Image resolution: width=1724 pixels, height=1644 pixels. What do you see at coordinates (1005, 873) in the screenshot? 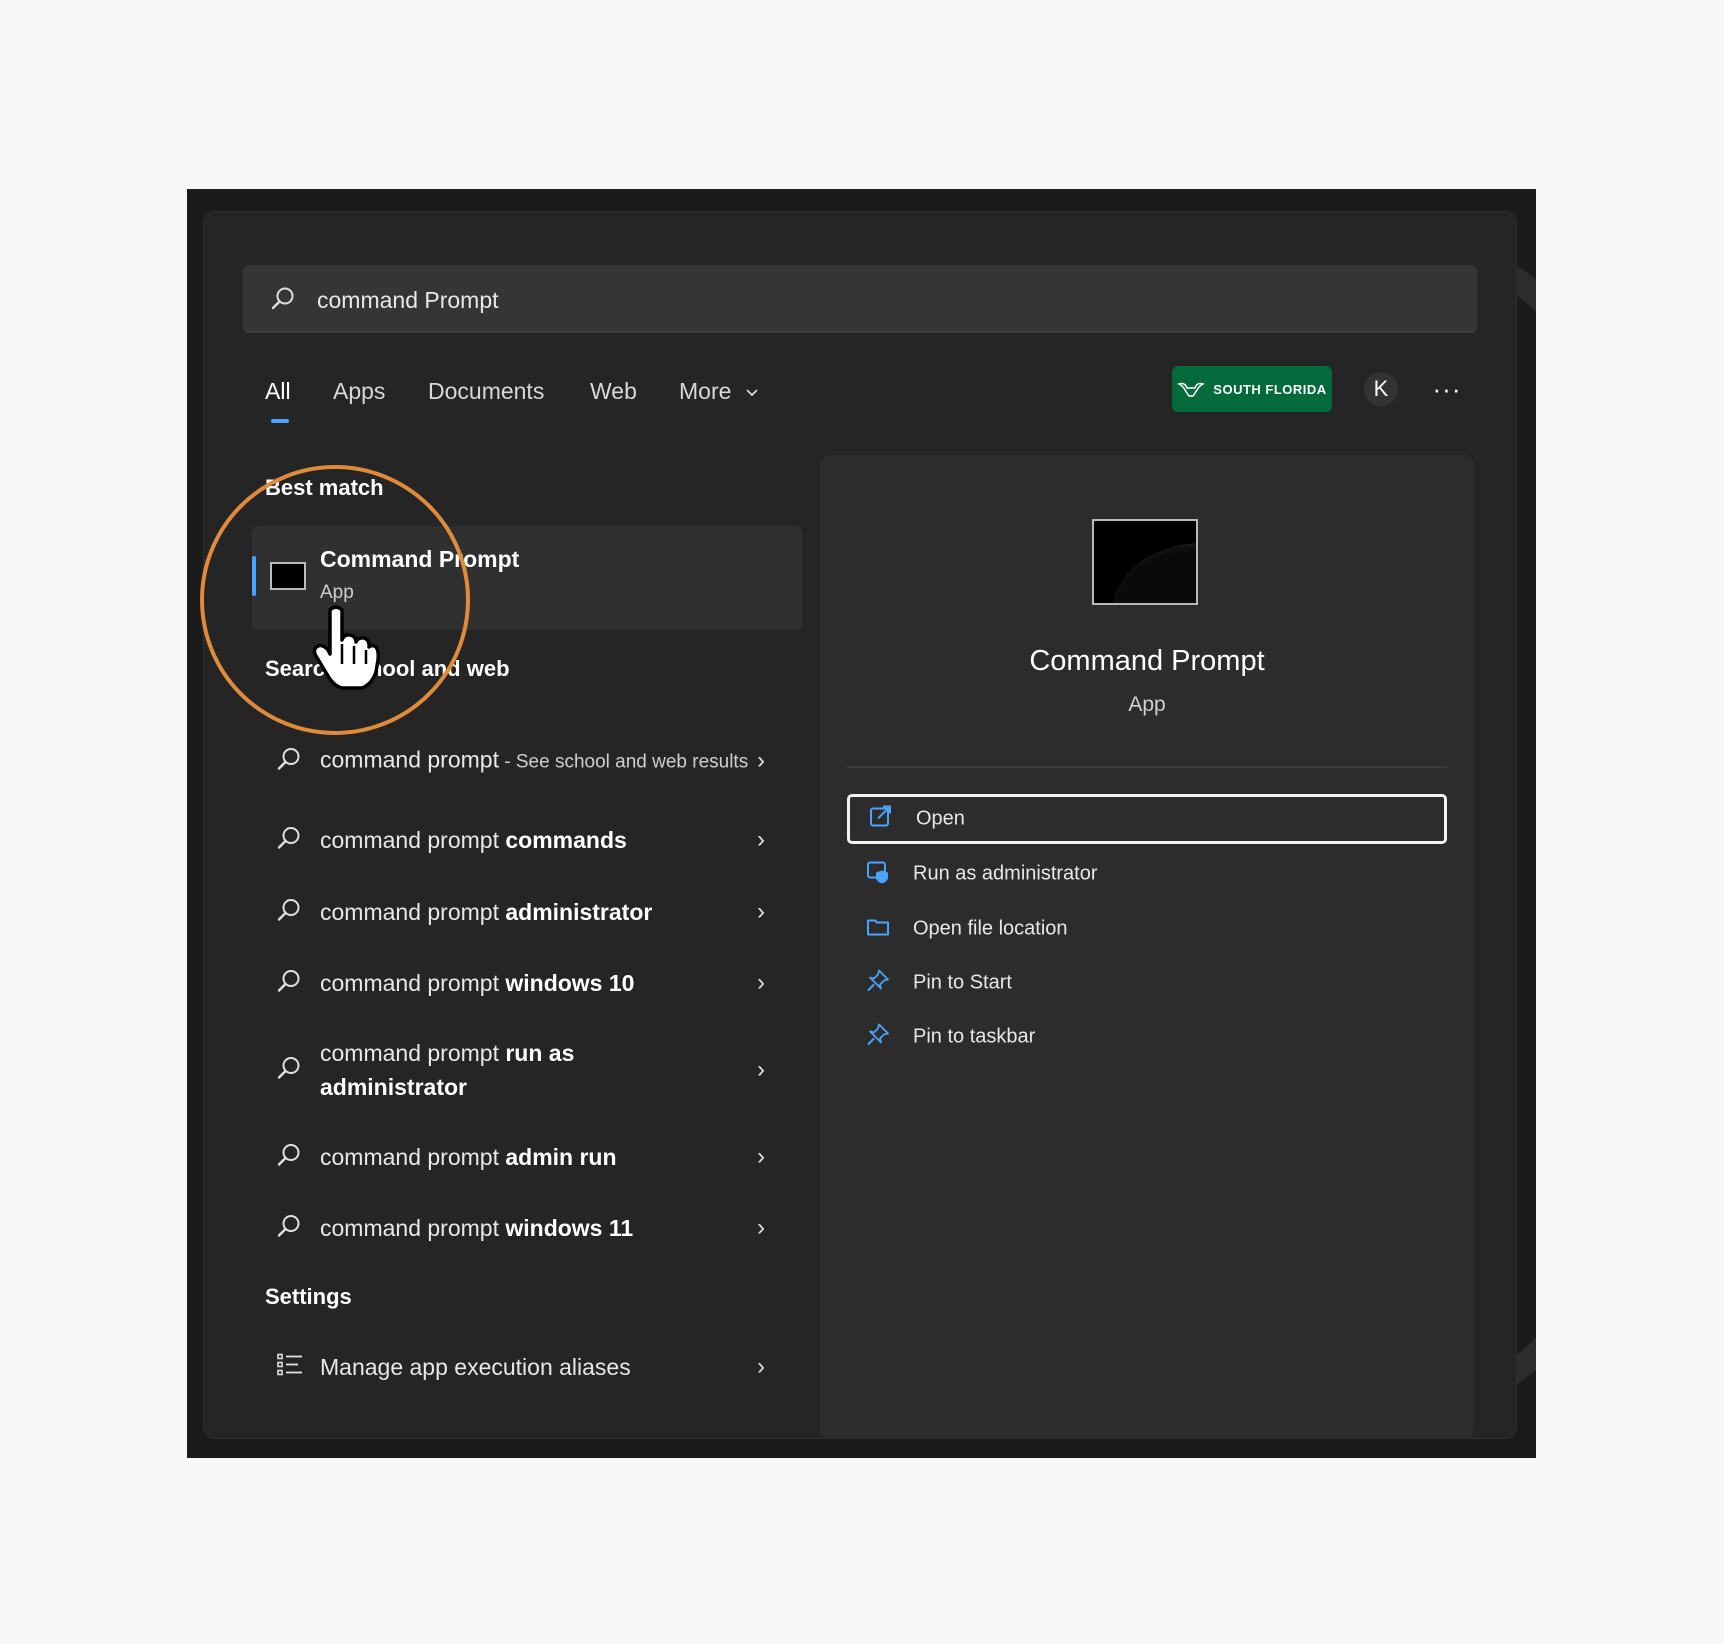
I see `run-as-administrator-label: Run as administrator` at bounding box center [1005, 873].